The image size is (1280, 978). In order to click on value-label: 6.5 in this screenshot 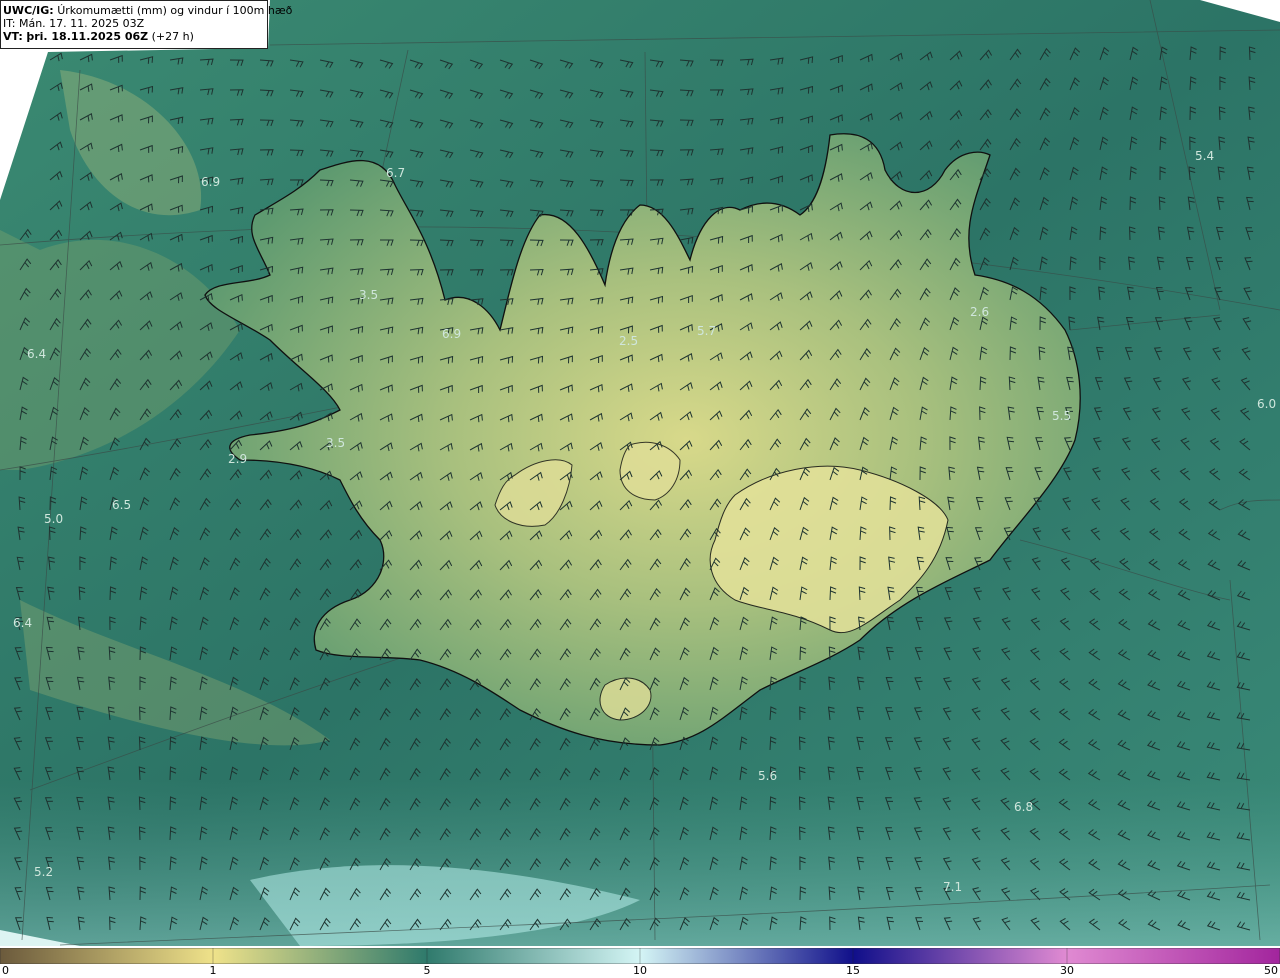, I will do `click(121, 505)`.